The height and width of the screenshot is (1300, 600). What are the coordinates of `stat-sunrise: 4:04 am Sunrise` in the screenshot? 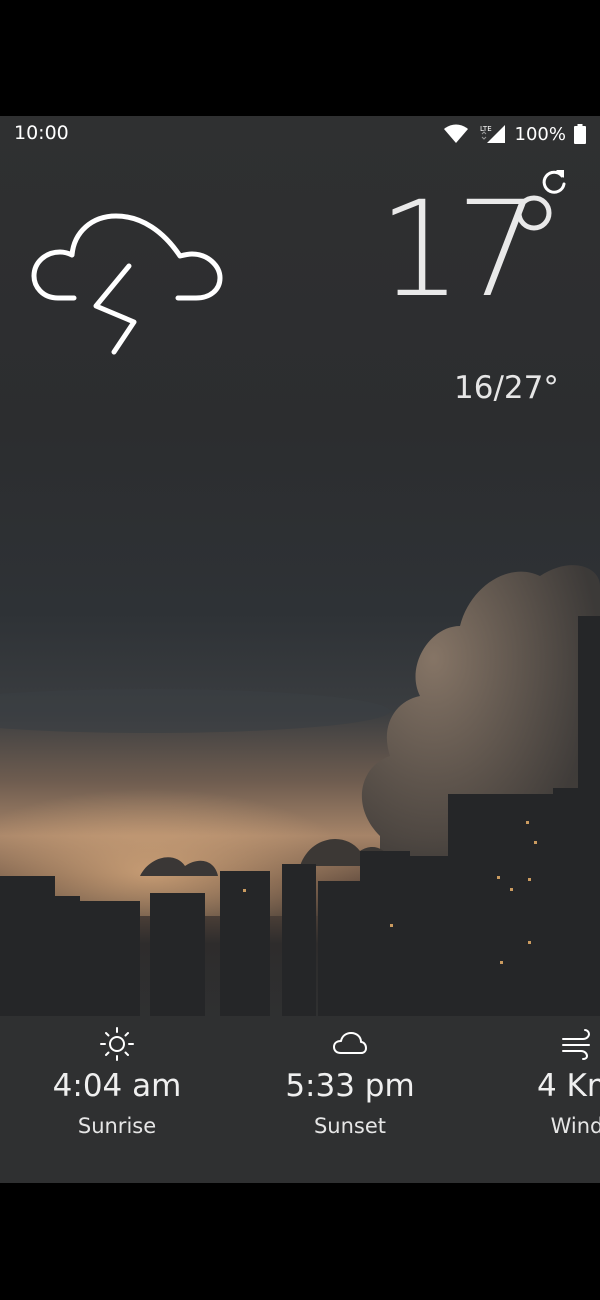 It's located at (117, 1077).